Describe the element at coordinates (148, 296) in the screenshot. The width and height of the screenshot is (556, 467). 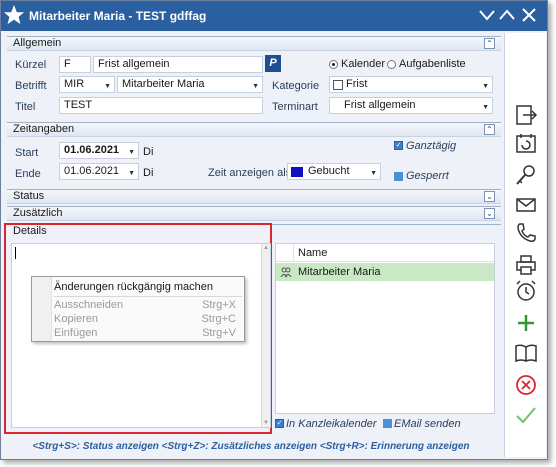
I see `menu-separator` at that location.